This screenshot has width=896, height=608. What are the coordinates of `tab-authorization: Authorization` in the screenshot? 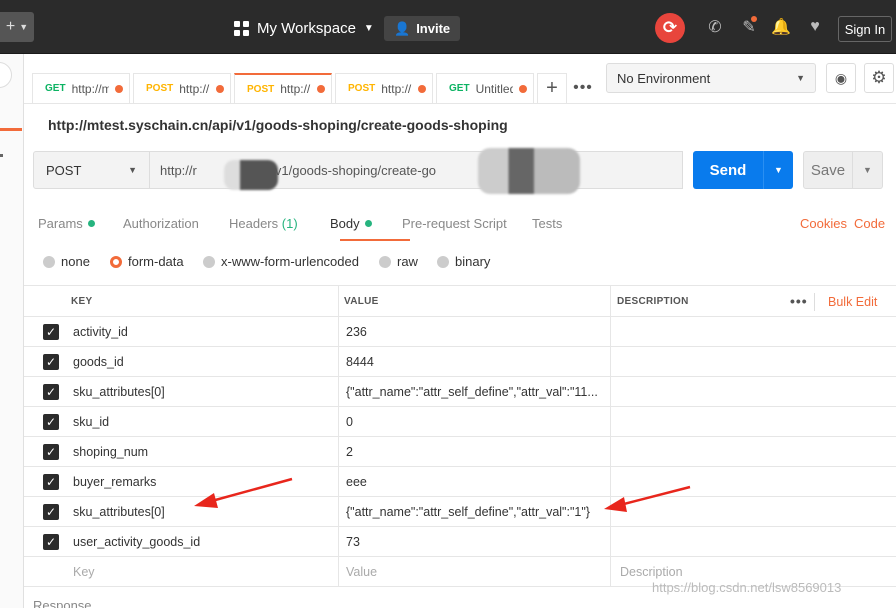 It's located at (161, 223).